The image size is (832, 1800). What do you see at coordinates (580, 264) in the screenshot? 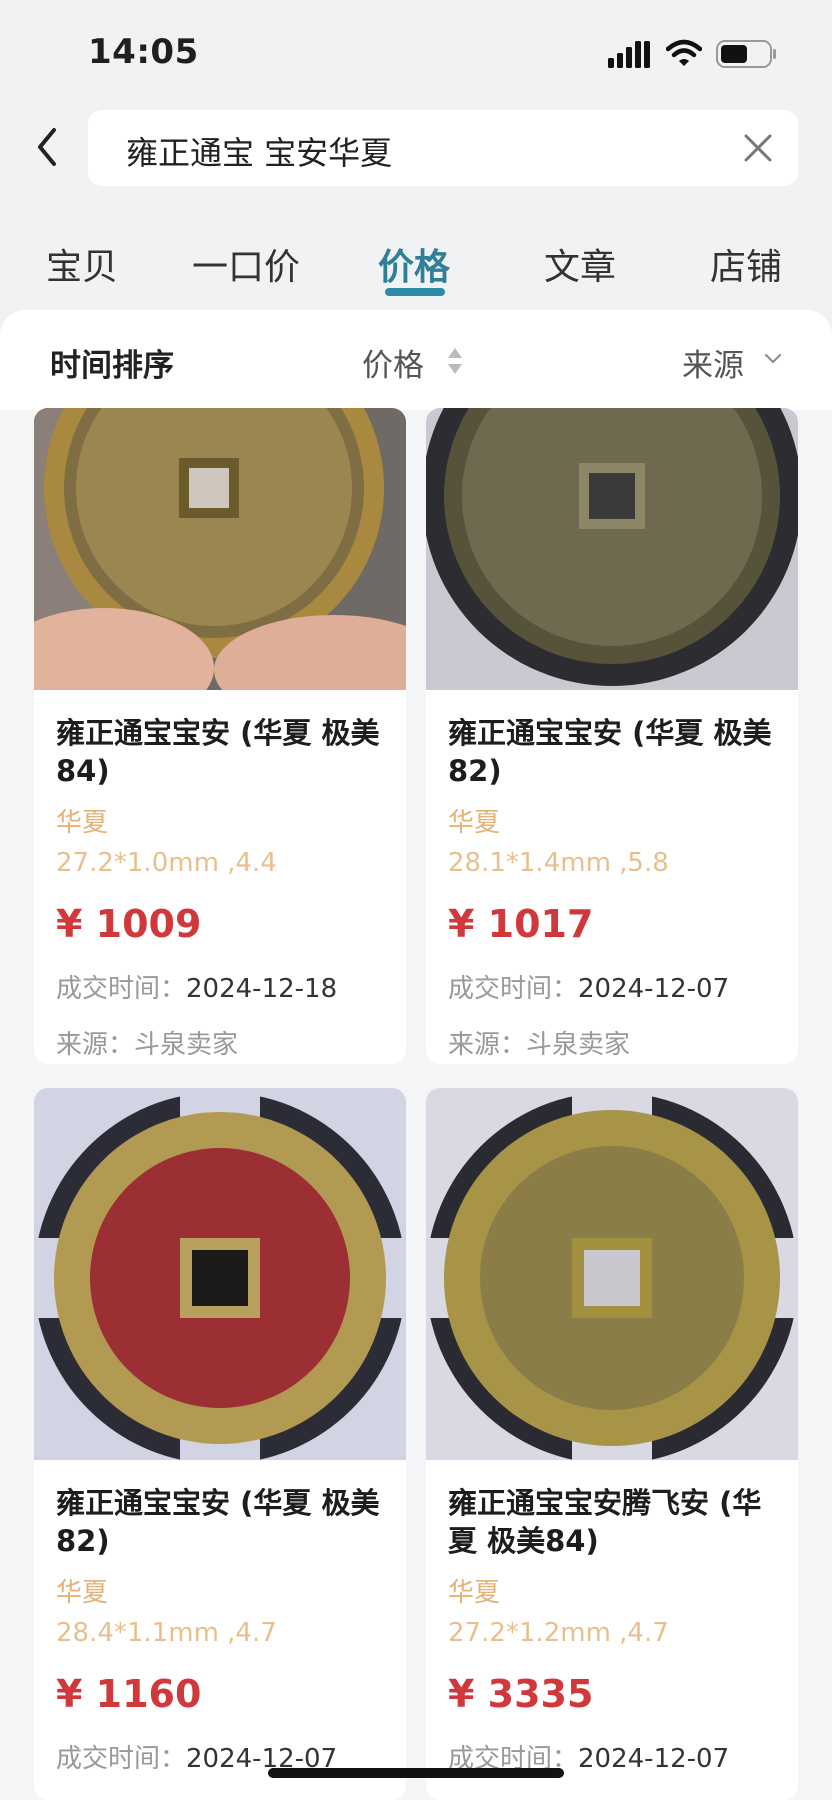
I see `tab-articles: 文章` at bounding box center [580, 264].